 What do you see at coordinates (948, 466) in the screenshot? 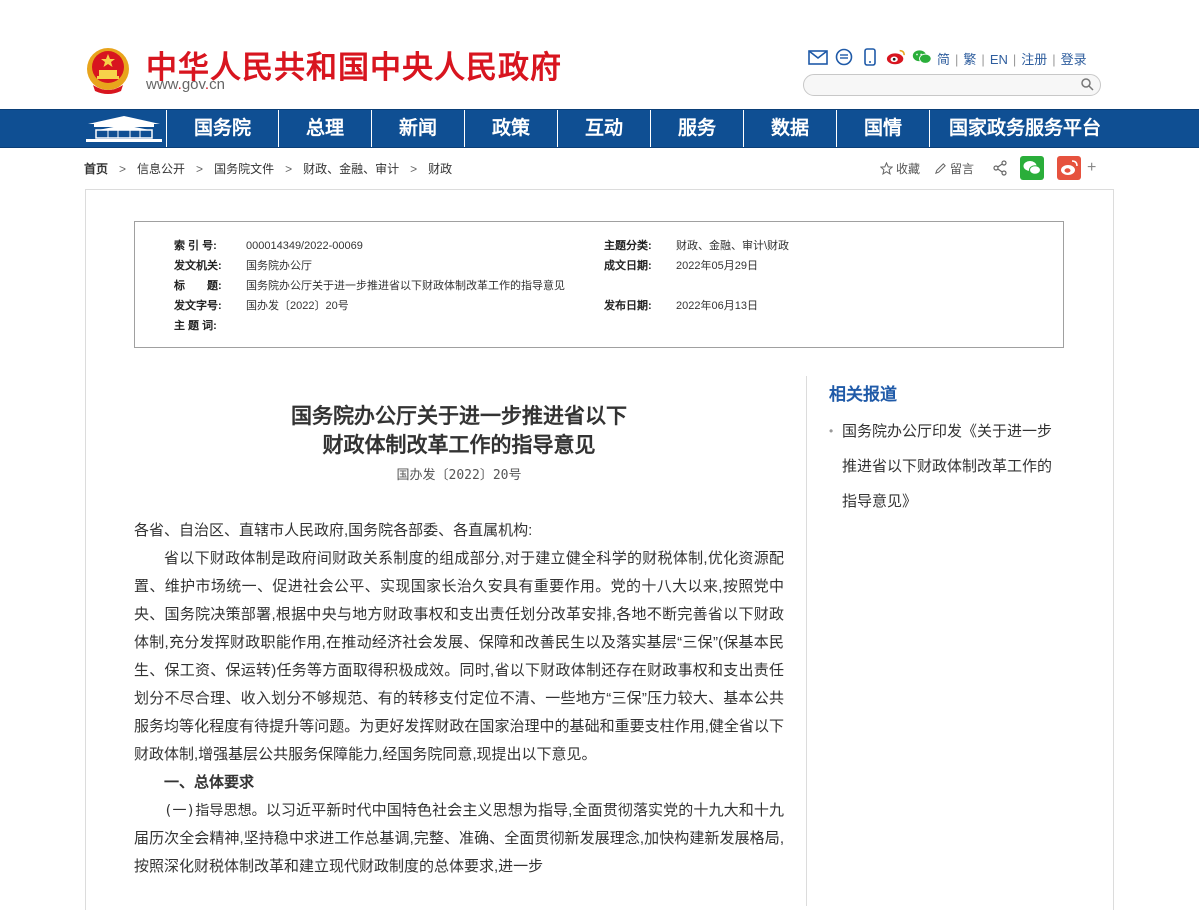
I see `related-report-link: 国务院办公厅印发《关于进一步推进省以下财政体制改革工作的指导意见》` at bounding box center [948, 466].